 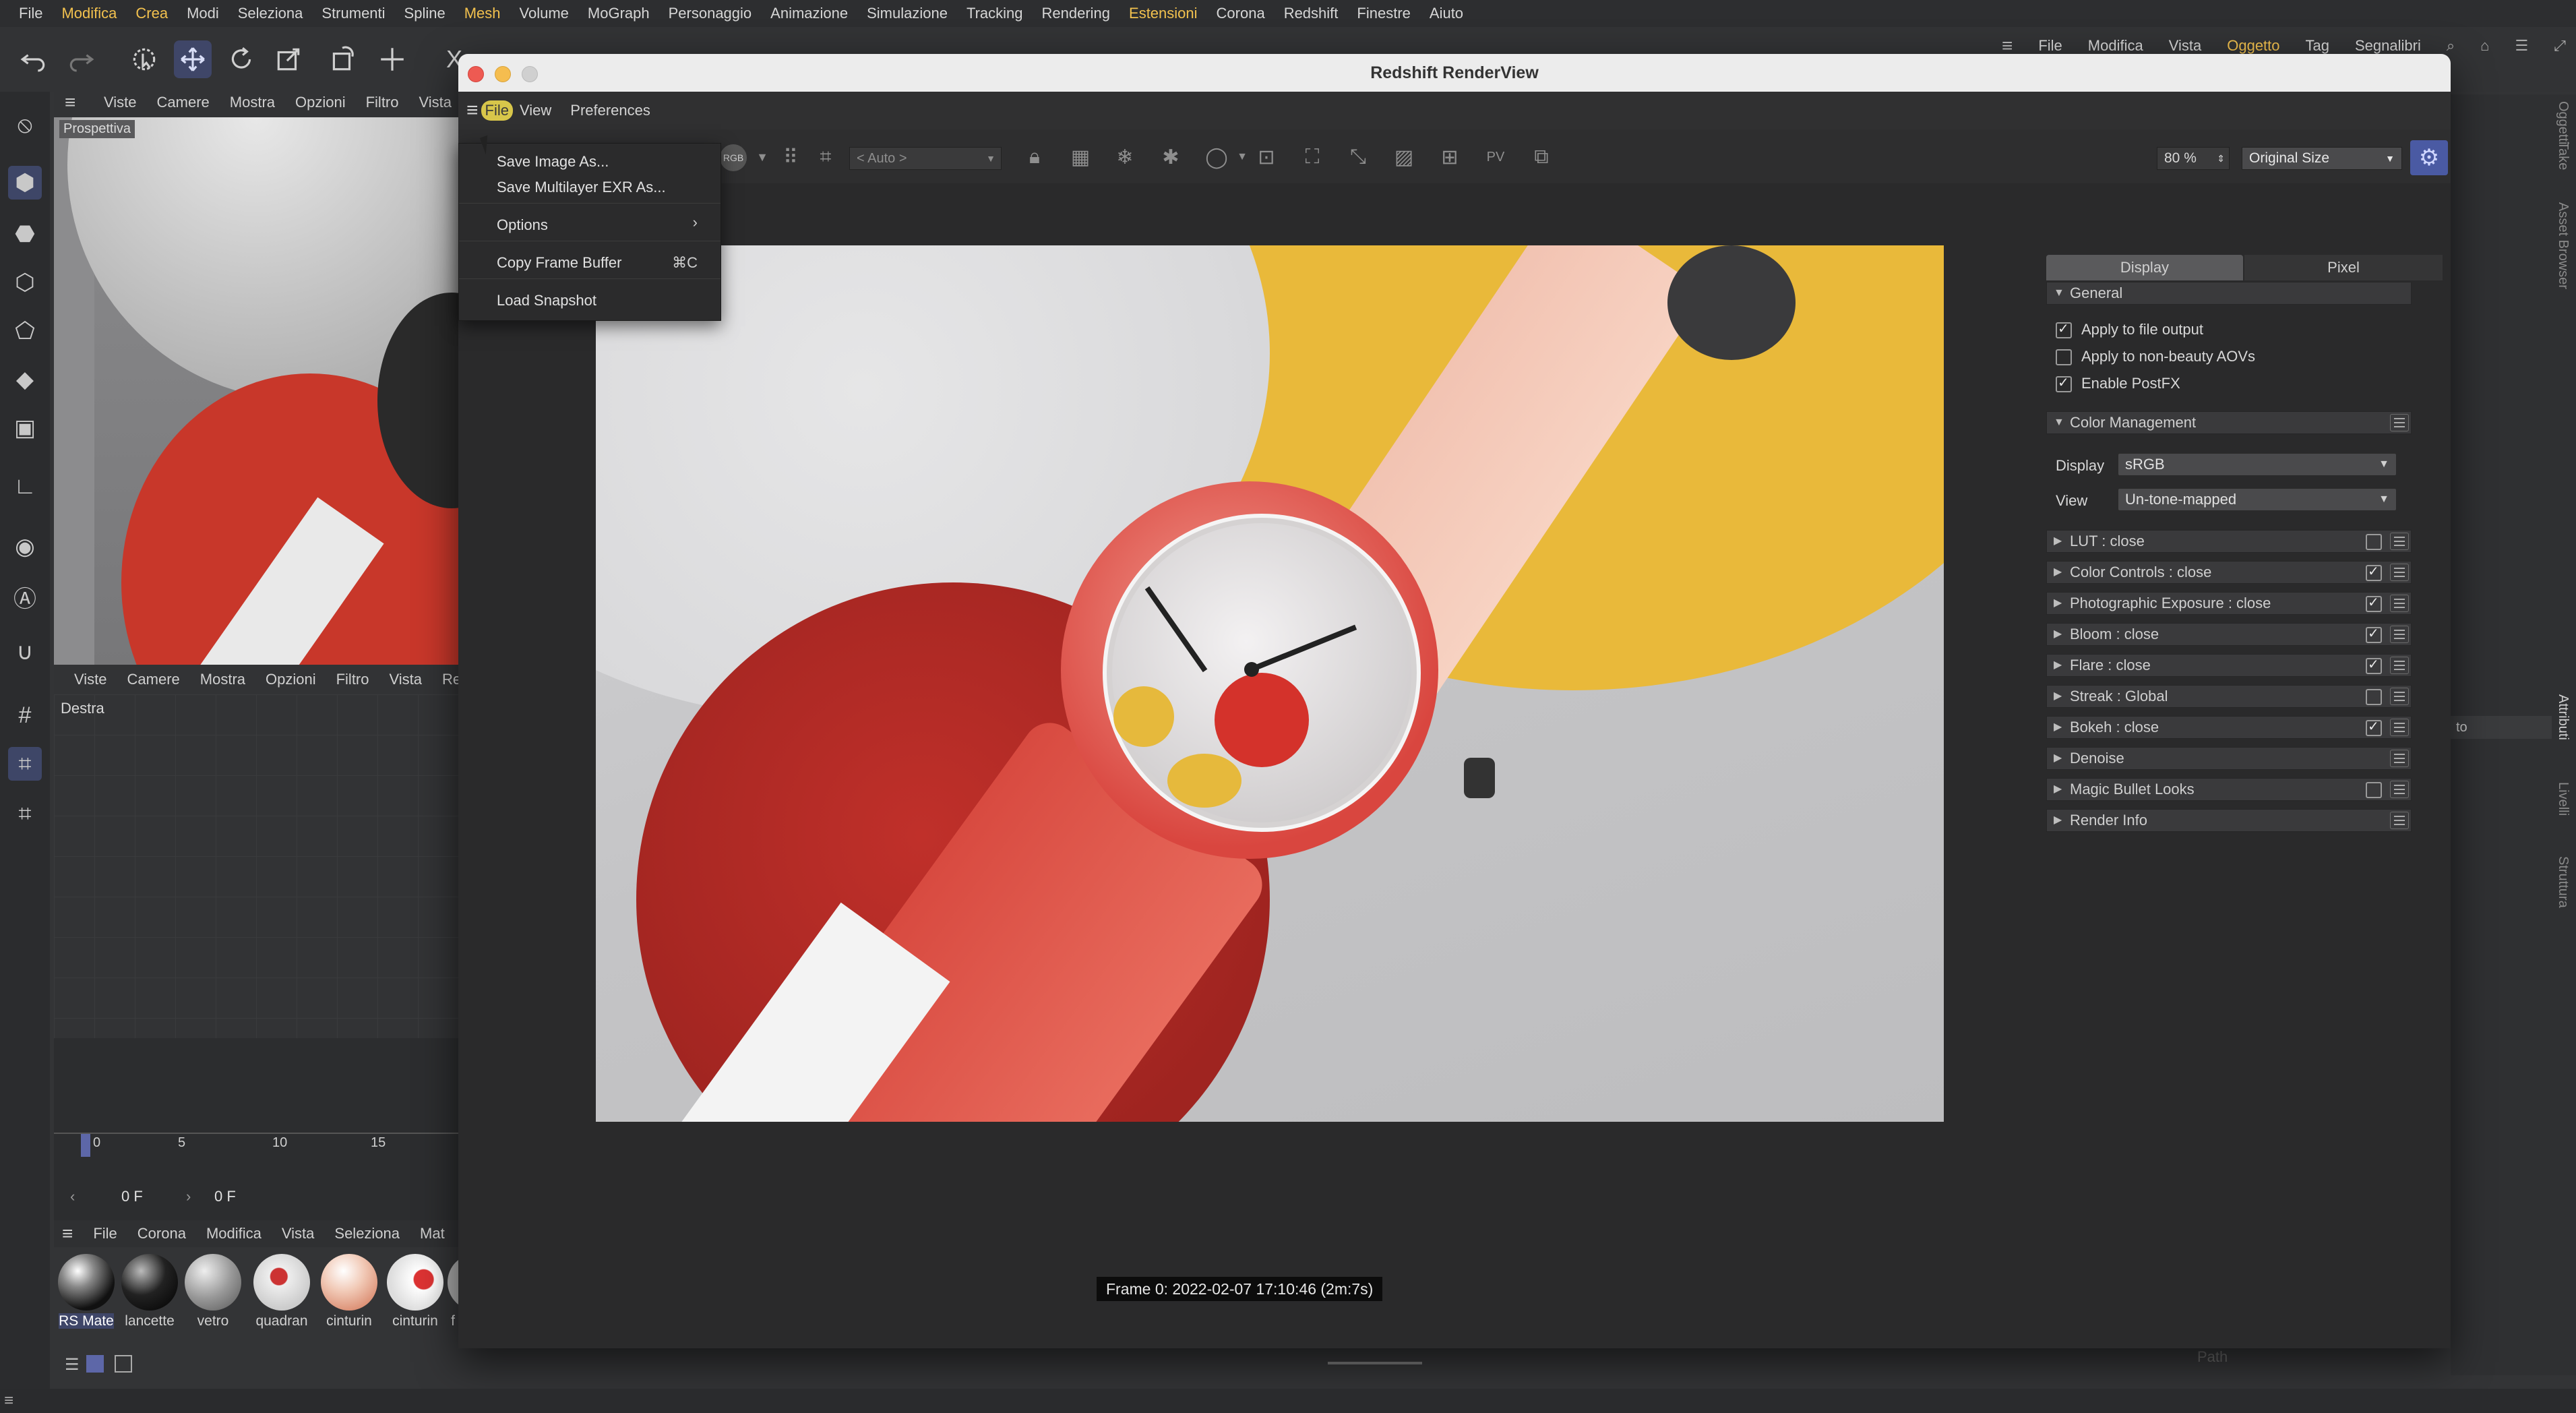 What do you see at coordinates (826, 157) in the screenshot?
I see `crop-icon: ⌗` at bounding box center [826, 157].